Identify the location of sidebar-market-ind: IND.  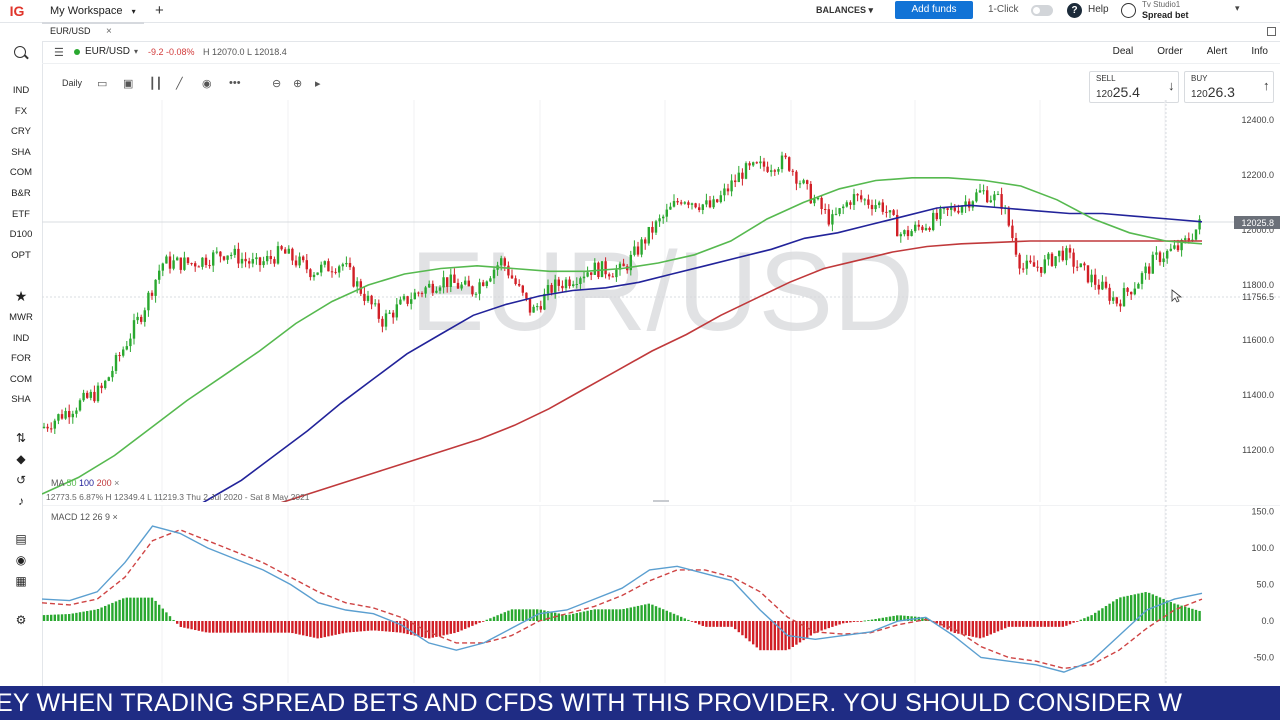
(21, 90).